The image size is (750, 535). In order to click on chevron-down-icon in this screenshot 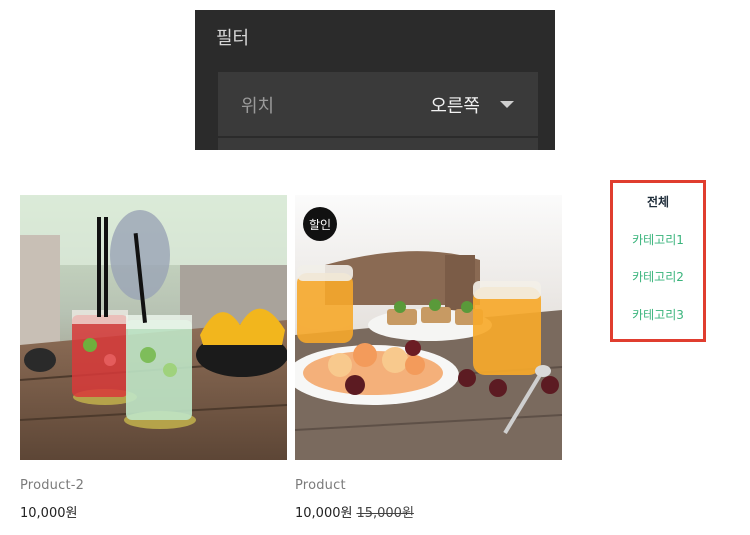, I will do `click(507, 104)`.